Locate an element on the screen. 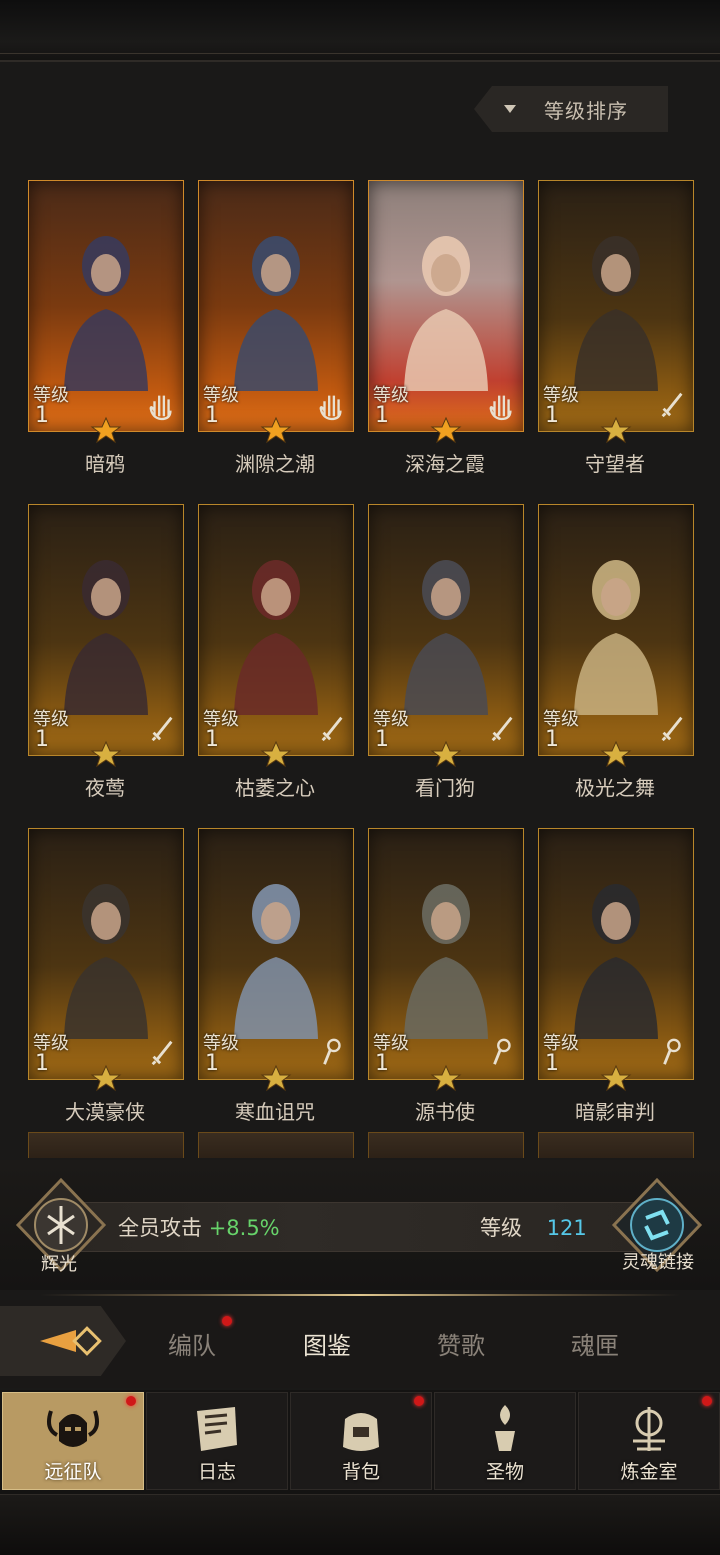 The image size is (720, 1555). hero-card: 等级 1 夜莺 is located at coordinates (106, 652).